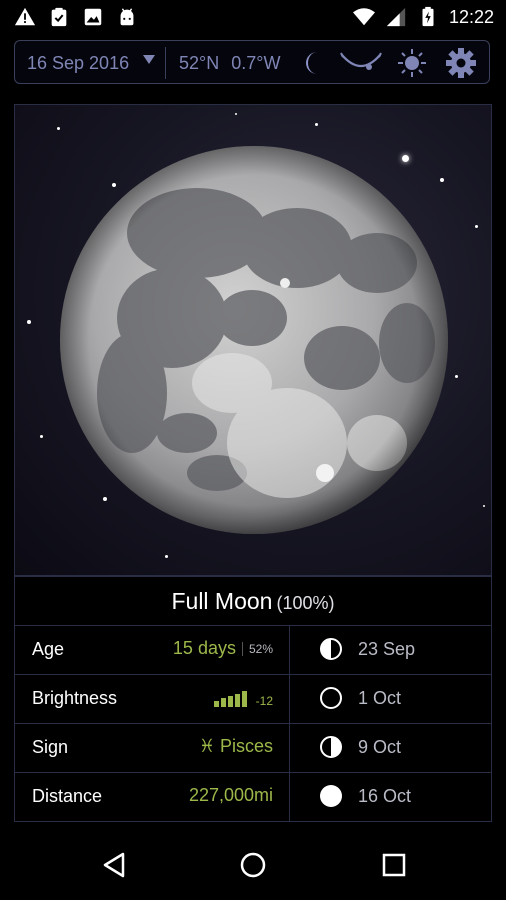 This screenshot has height=900, width=506. I want to click on navigation-bar, so click(253, 865).